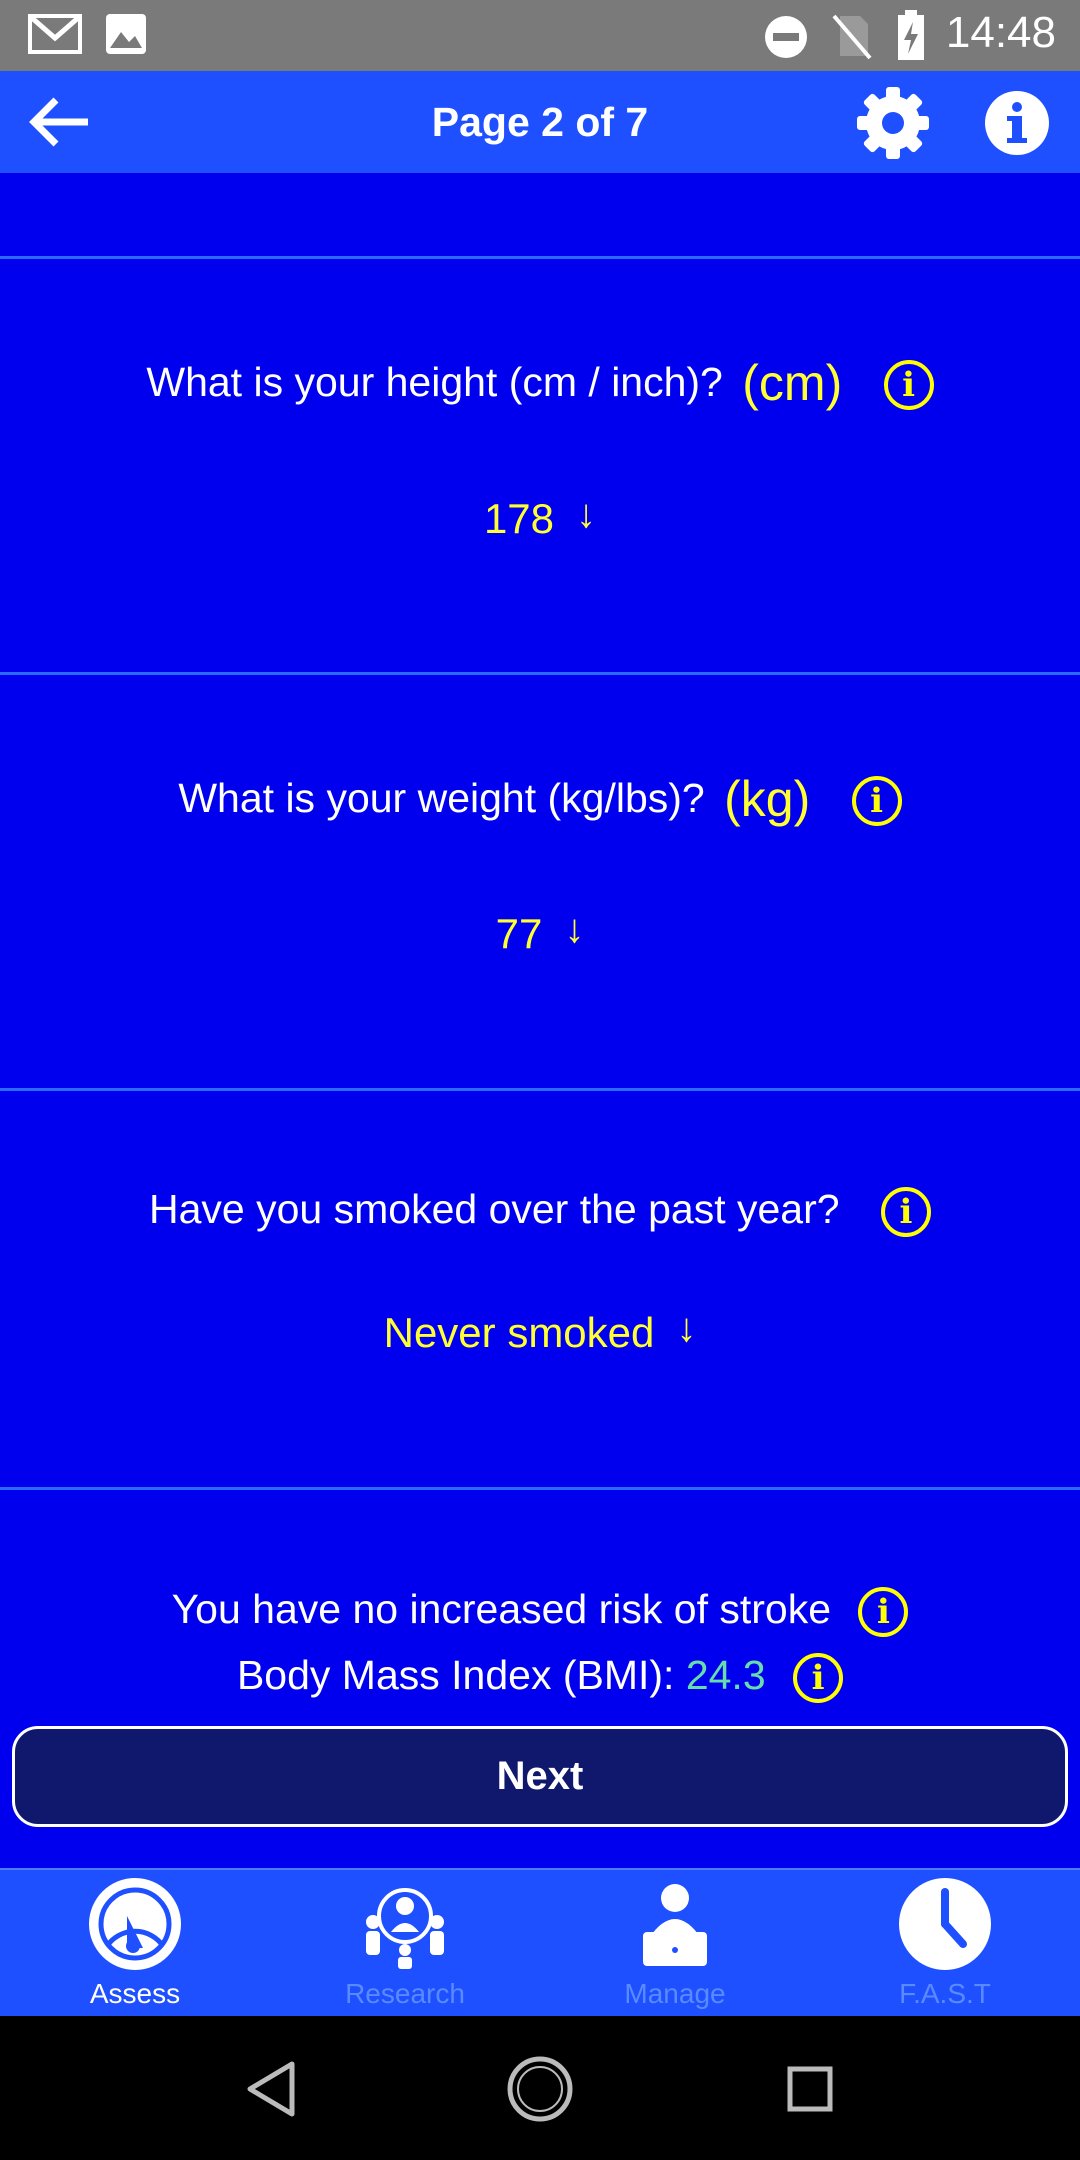  Describe the element at coordinates (675, 1993) in the screenshot. I see `nav-label-manage: Manage` at that location.